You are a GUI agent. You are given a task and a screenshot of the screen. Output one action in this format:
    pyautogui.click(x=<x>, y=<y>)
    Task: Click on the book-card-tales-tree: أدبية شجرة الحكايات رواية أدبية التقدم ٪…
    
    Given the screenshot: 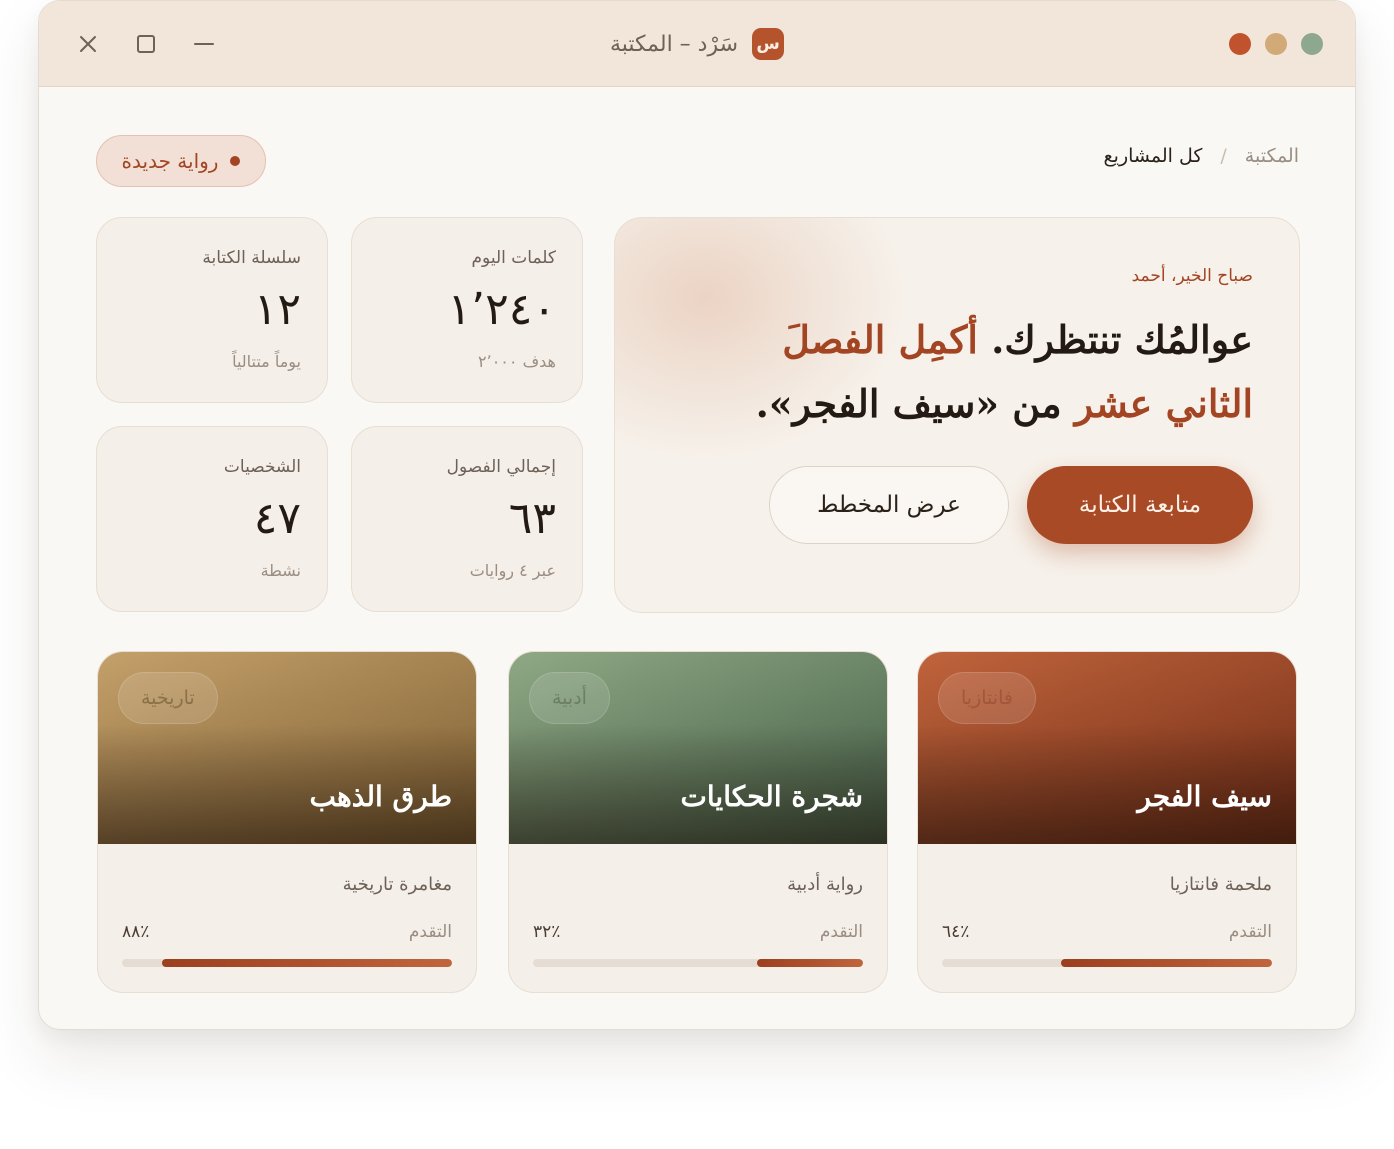 What is the action you would take?
    pyautogui.click(x=698, y=822)
    